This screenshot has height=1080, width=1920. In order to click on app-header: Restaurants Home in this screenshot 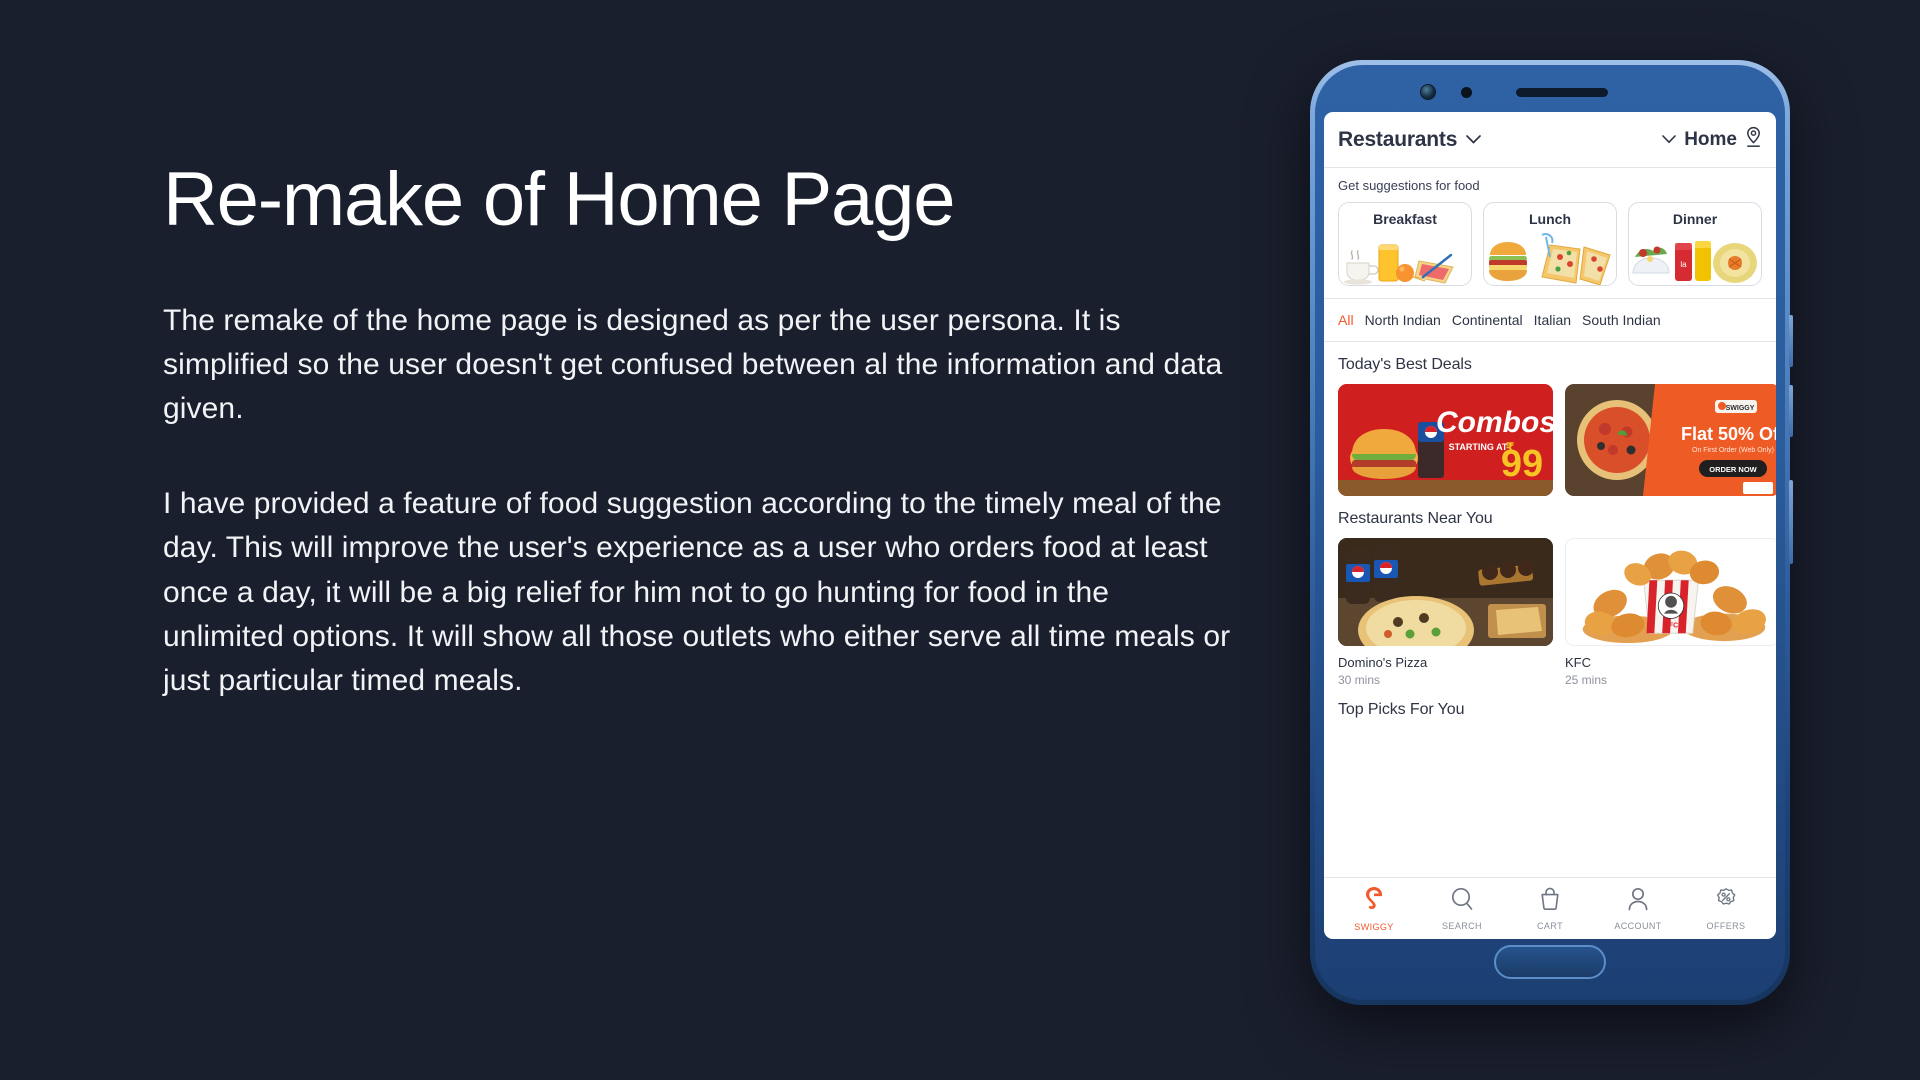, I will do `click(1550, 140)`.